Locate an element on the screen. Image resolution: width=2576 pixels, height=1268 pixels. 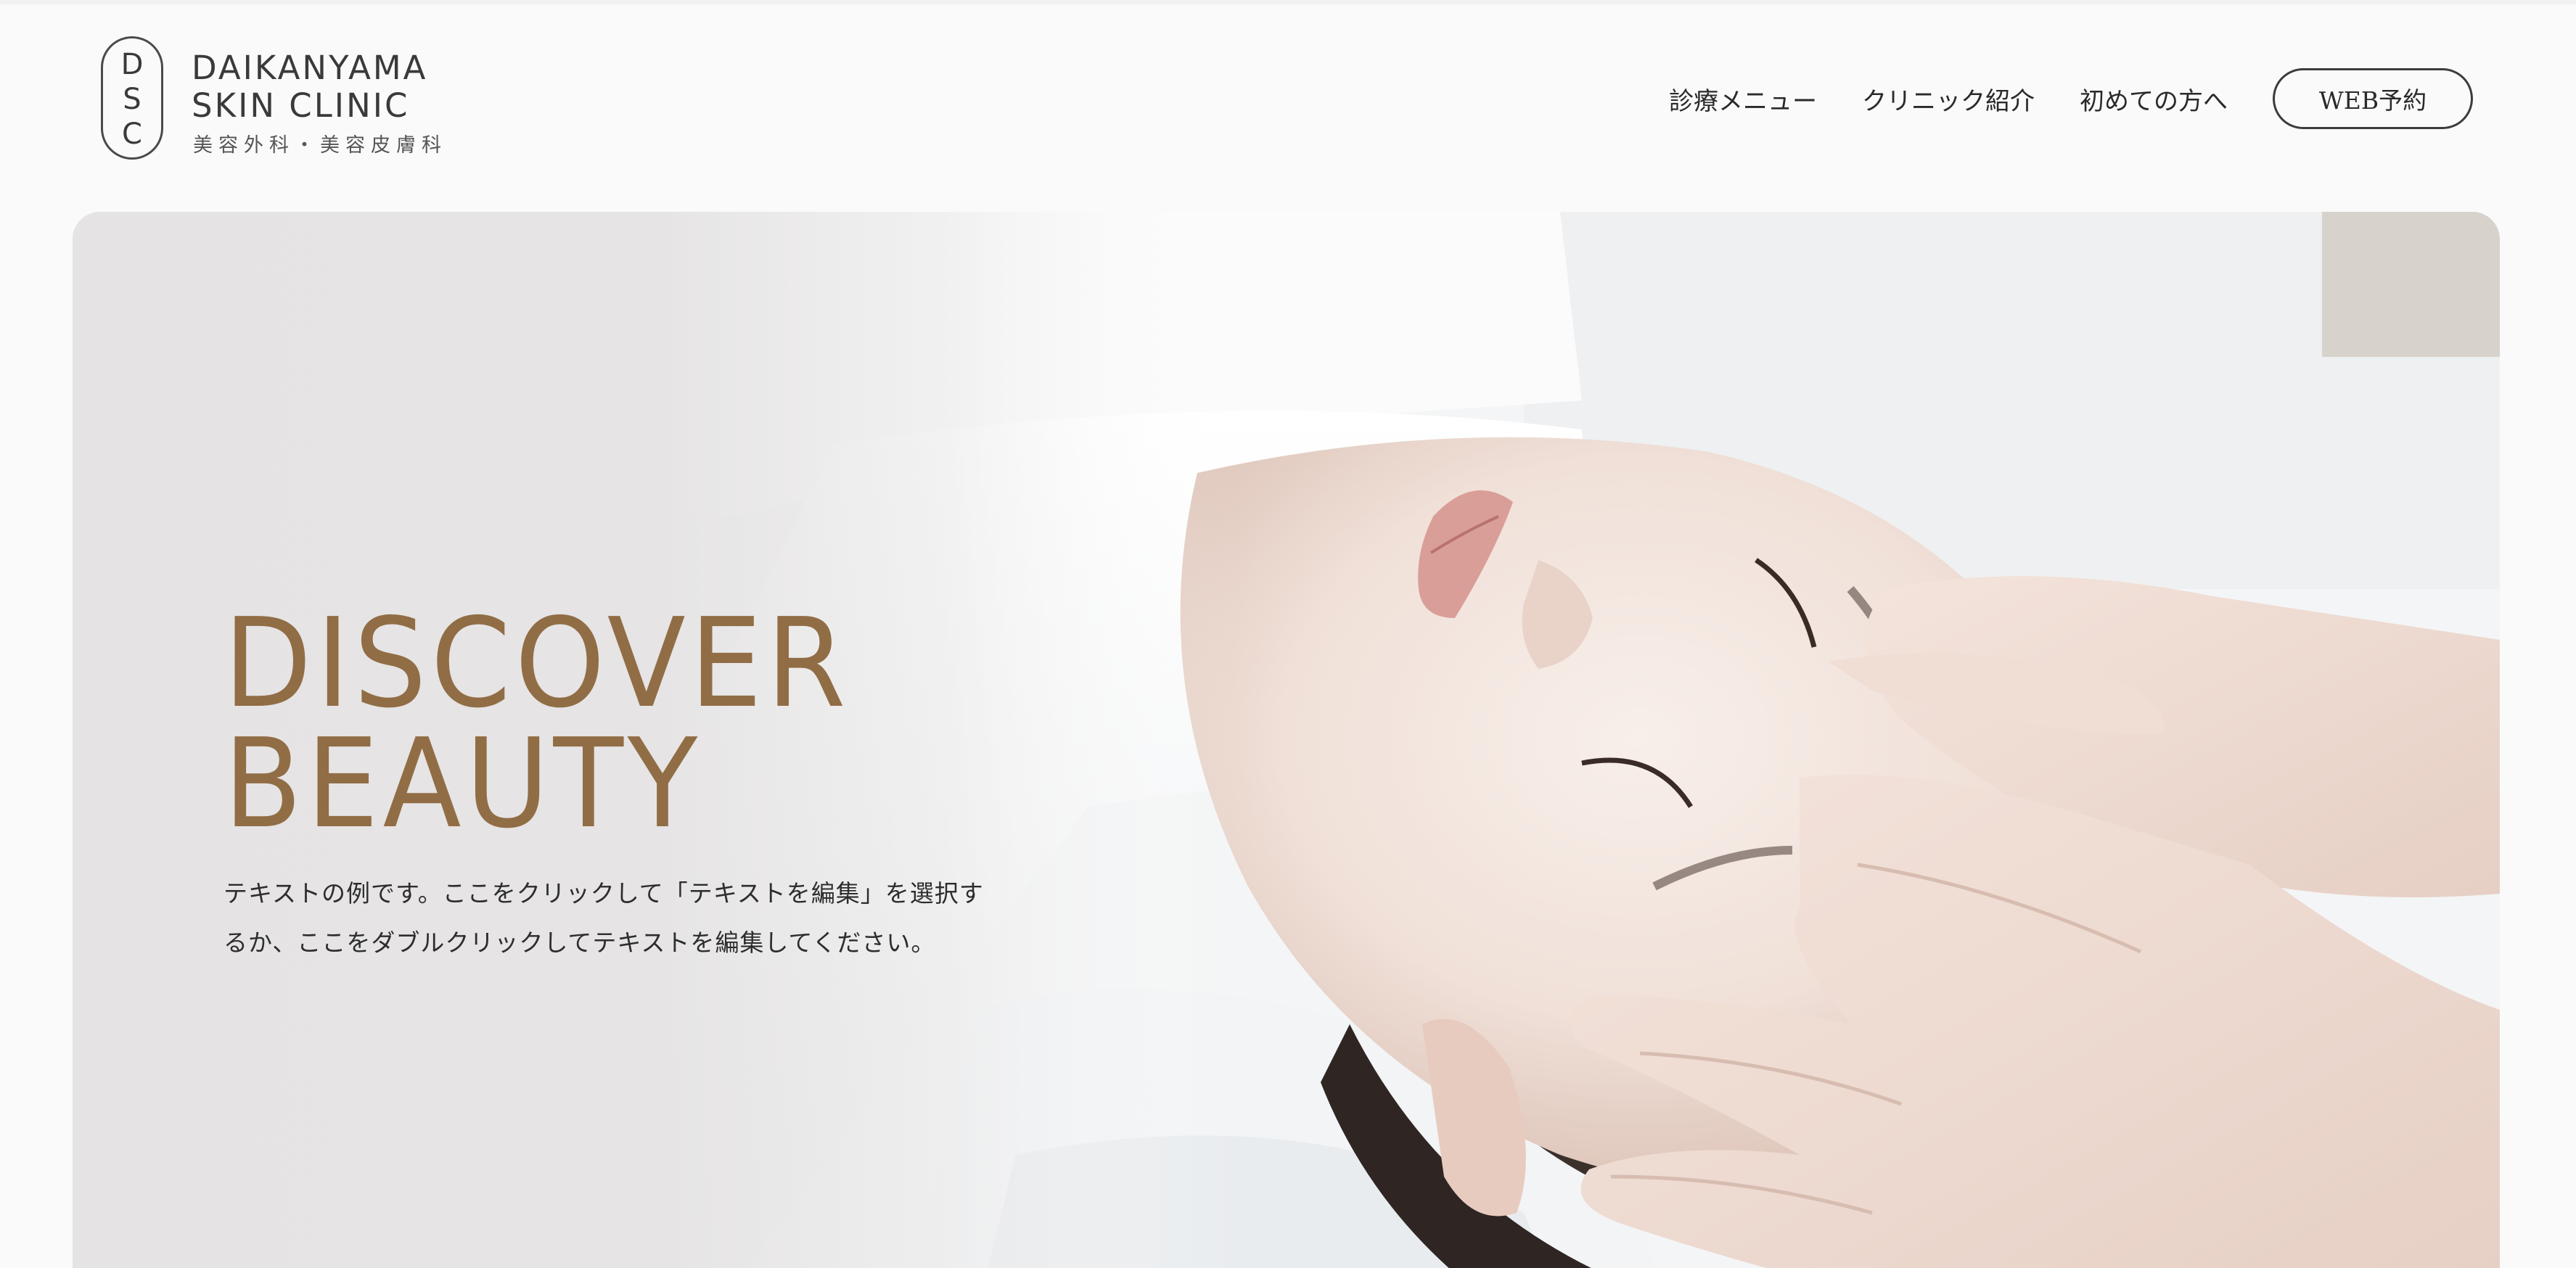
nav-item-clinic: クリニック紹介 is located at coordinates (1948, 99).